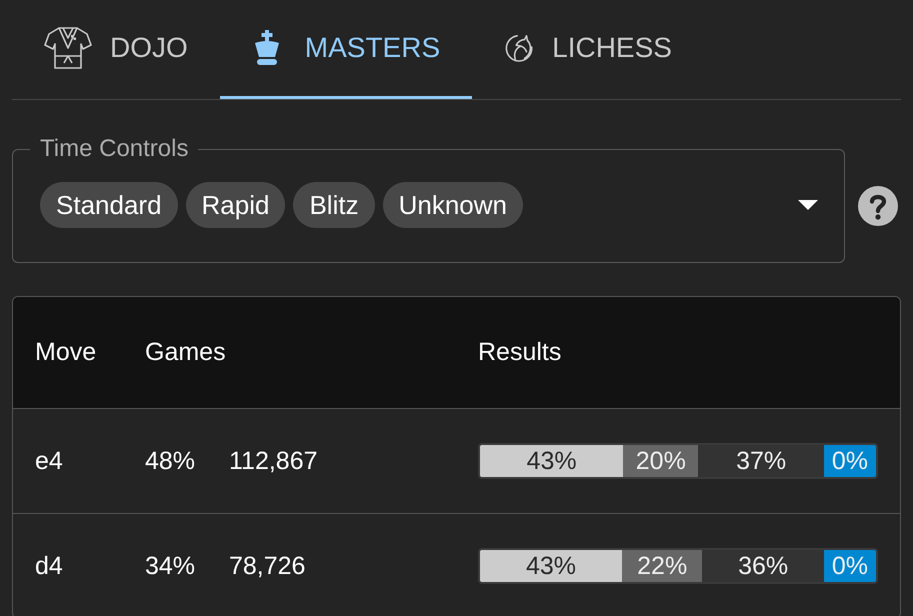 This screenshot has width=913, height=616. I want to click on gi-jacket-icon, so click(68, 48).